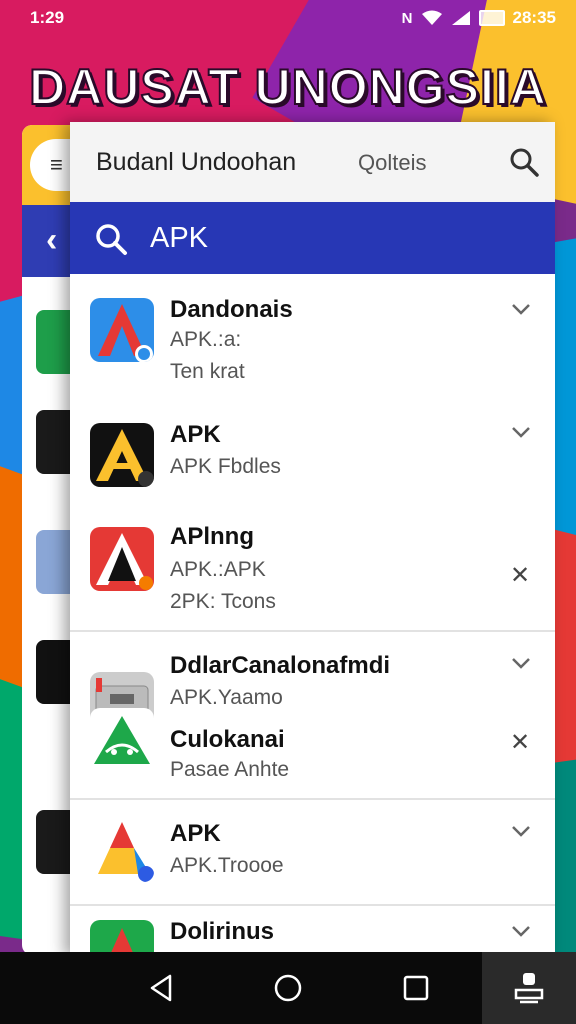 The height and width of the screenshot is (1024, 576). What do you see at coordinates (218, 569) in the screenshot?
I see `item-subtitle: APK.:APK` at bounding box center [218, 569].